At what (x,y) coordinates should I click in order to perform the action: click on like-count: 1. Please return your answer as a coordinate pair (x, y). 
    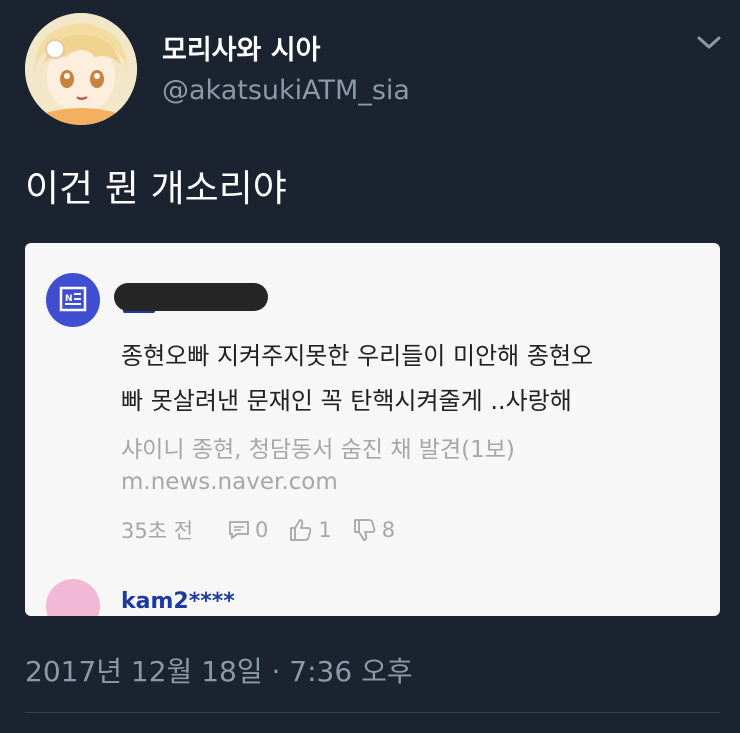
    Looking at the image, I should click on (325, 530).